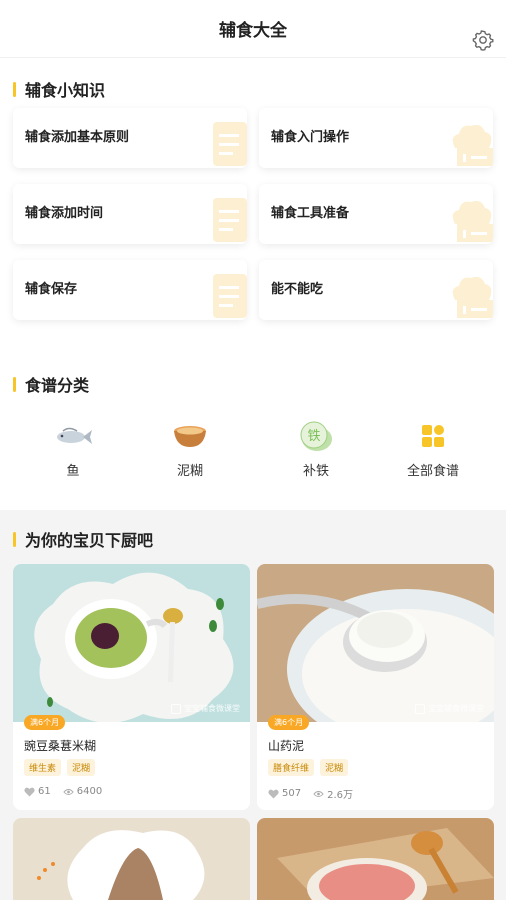 The height and width of the screenshot is (900, 506). I want to click on knowledge-title-text: 辅食小知识, so click(65, 90).